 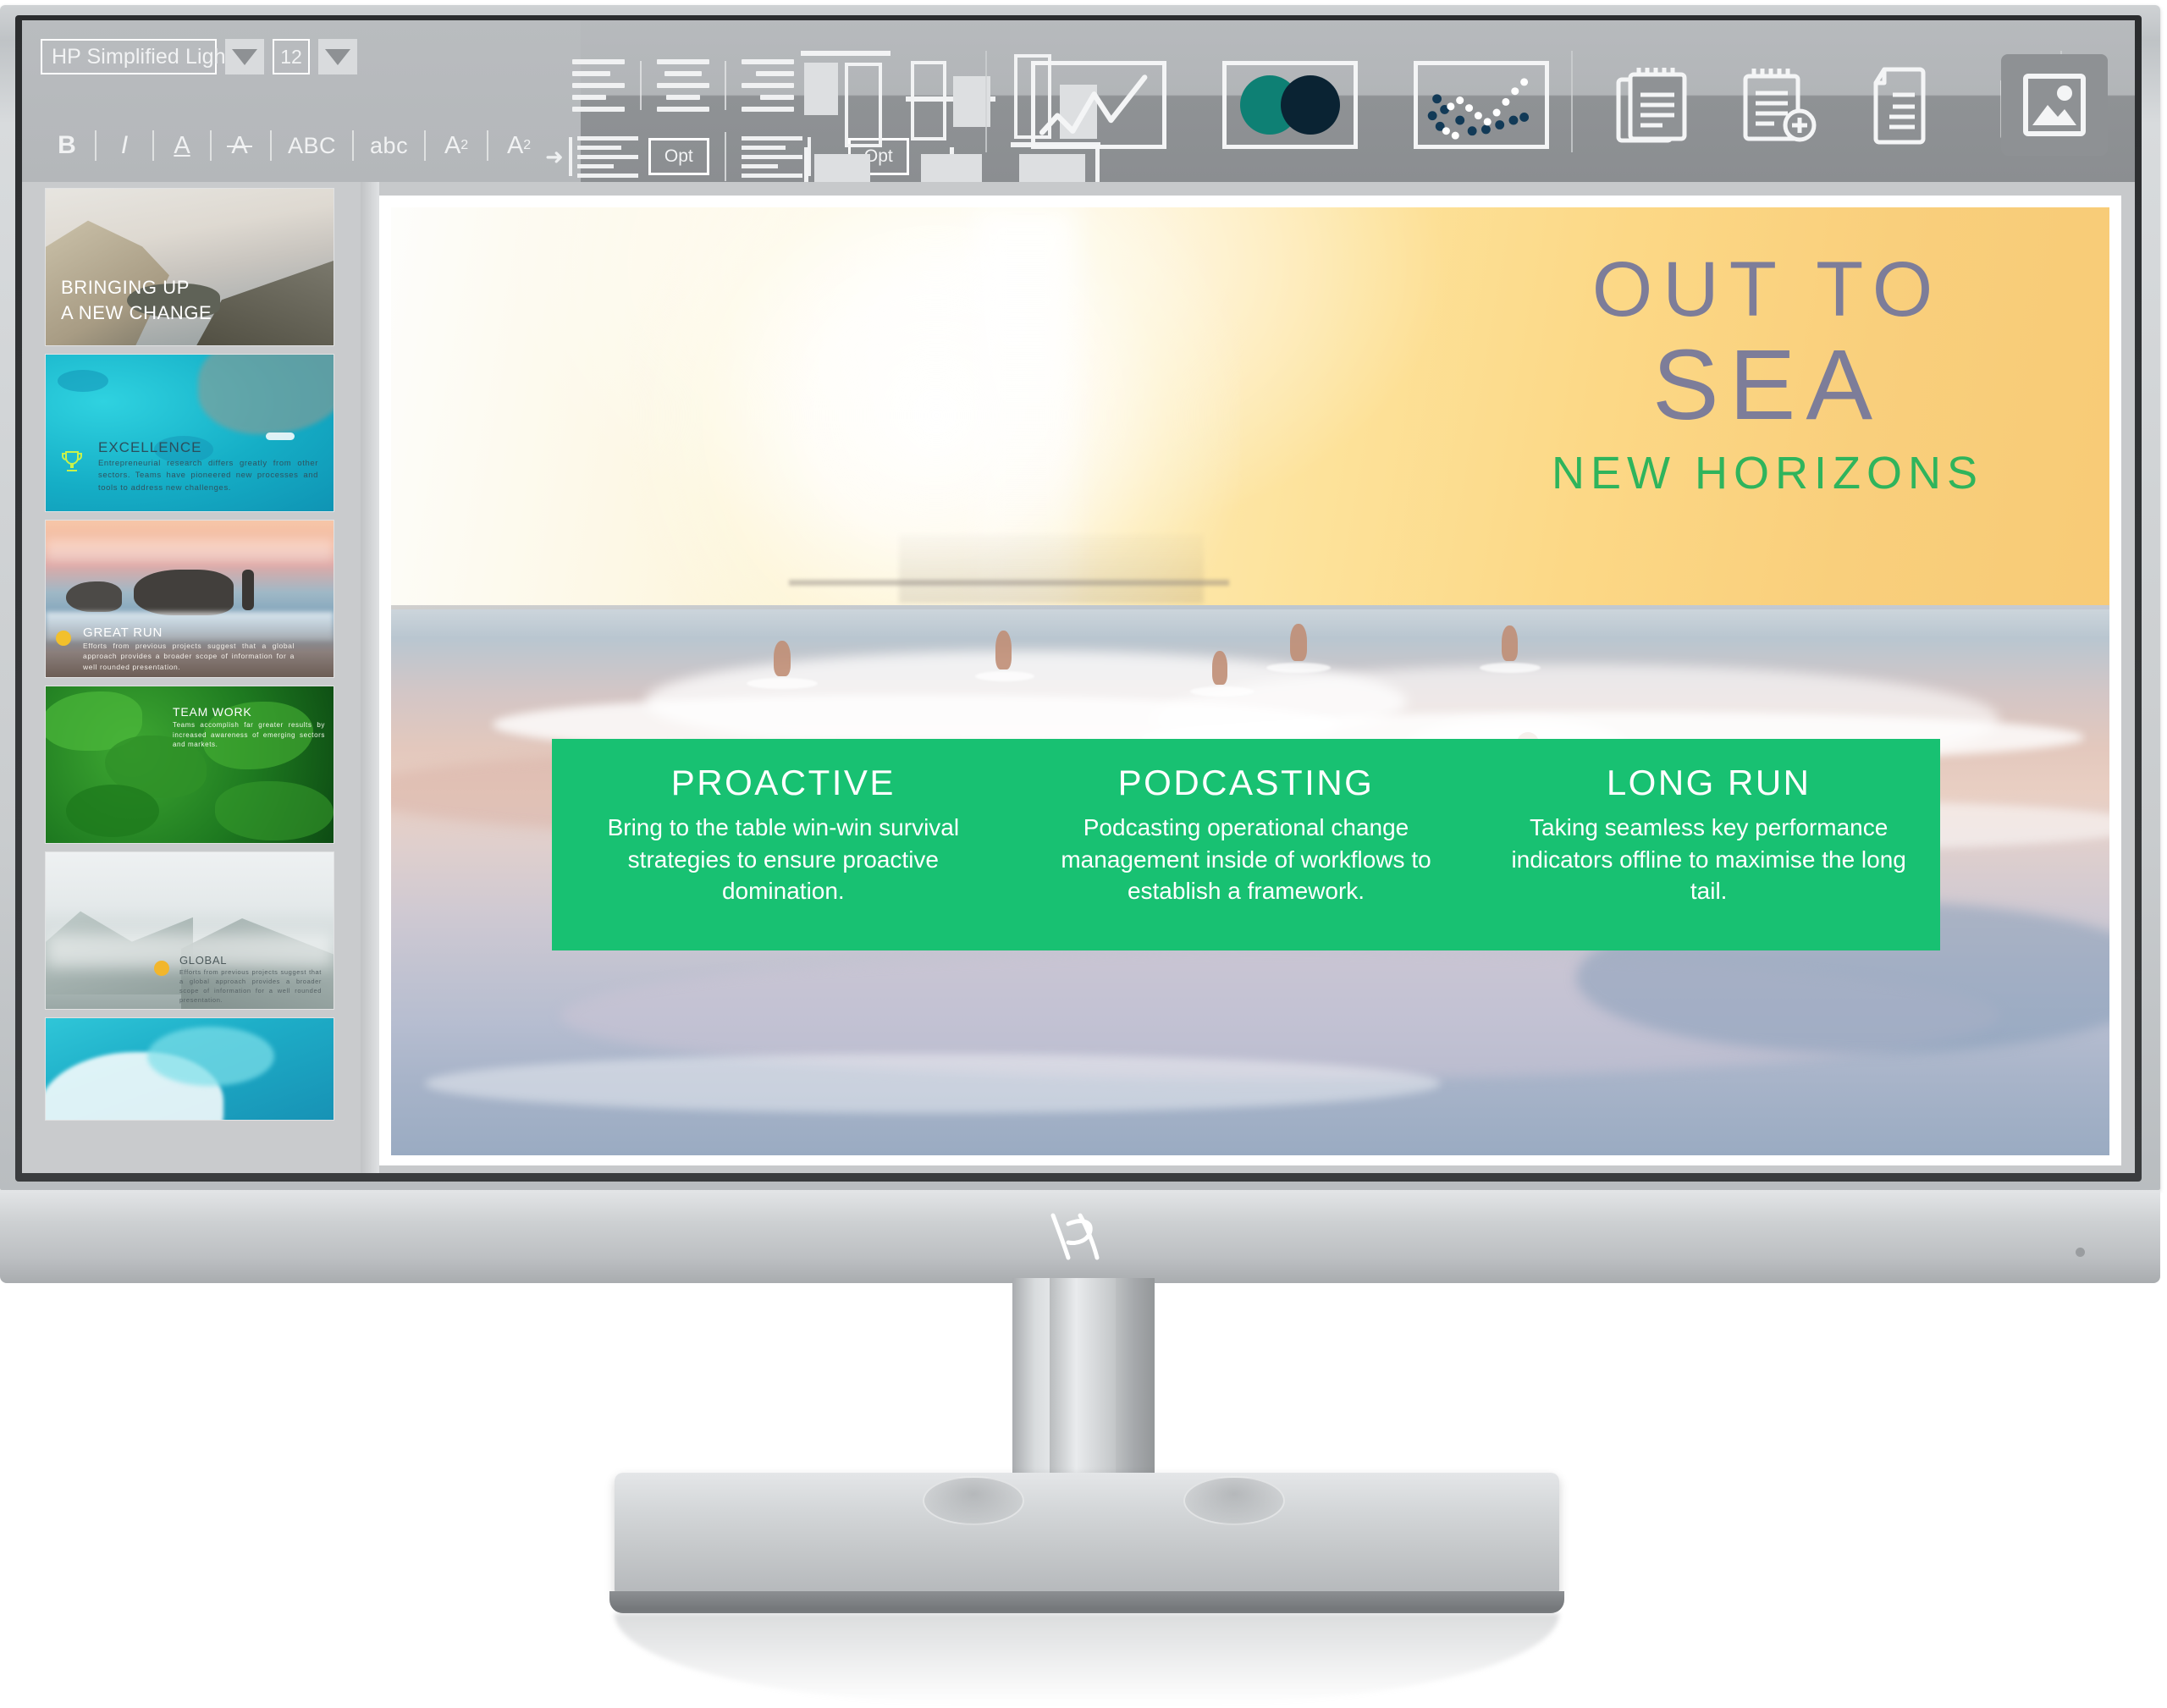 I want to click on slide-title-block: OUT TO SEA NEW HORIZONS, so click(x=1767, y=376).